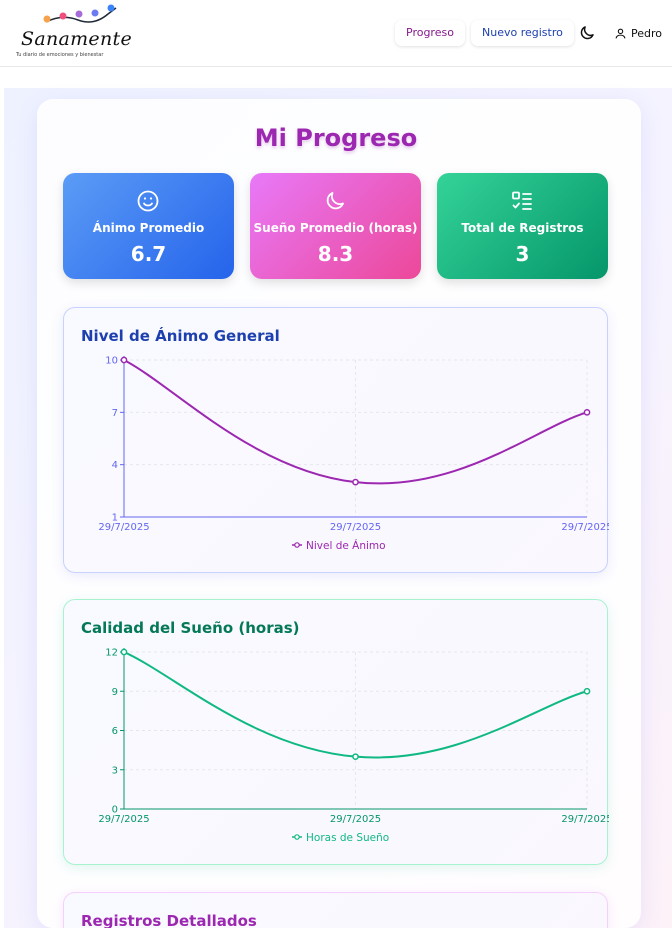 This screenshot has height=928, width=672. Describe the element at coordinates (115, 731) in the screenshot. I see `y-tick-label: 6` at that location.